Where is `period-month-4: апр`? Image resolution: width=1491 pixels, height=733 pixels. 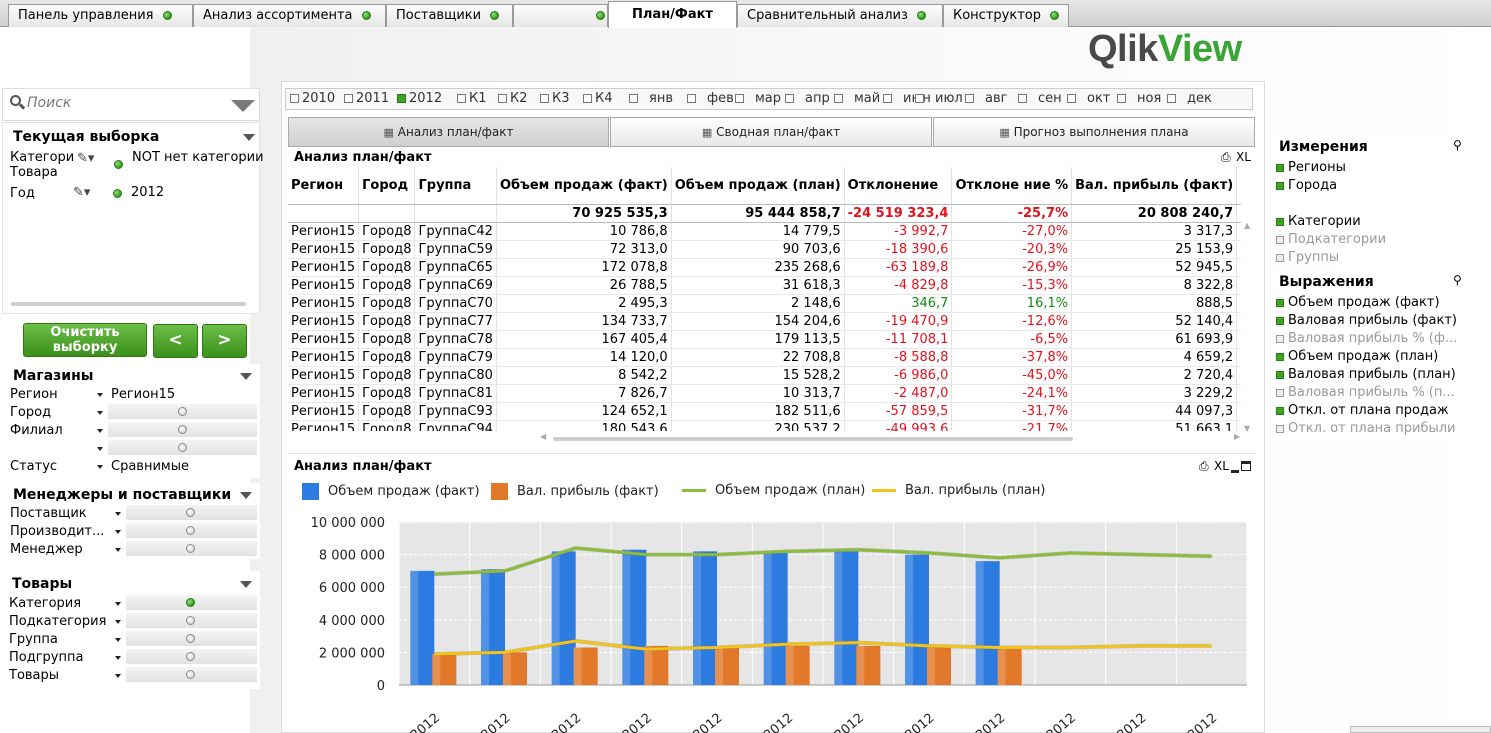
period-month-4: апр is located at coordinates (807, 98).